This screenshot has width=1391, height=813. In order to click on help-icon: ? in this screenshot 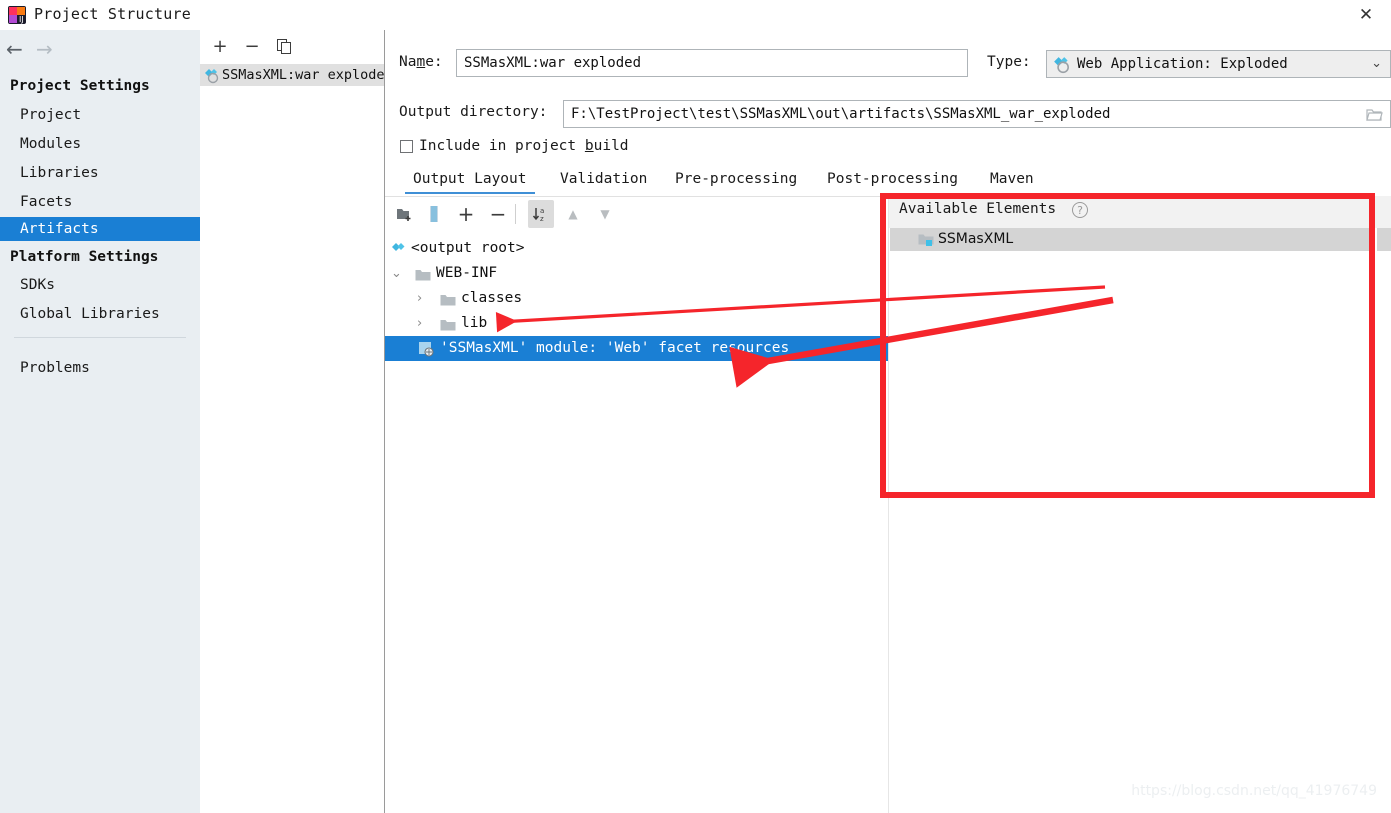, I will do `click(1080, 210)`.